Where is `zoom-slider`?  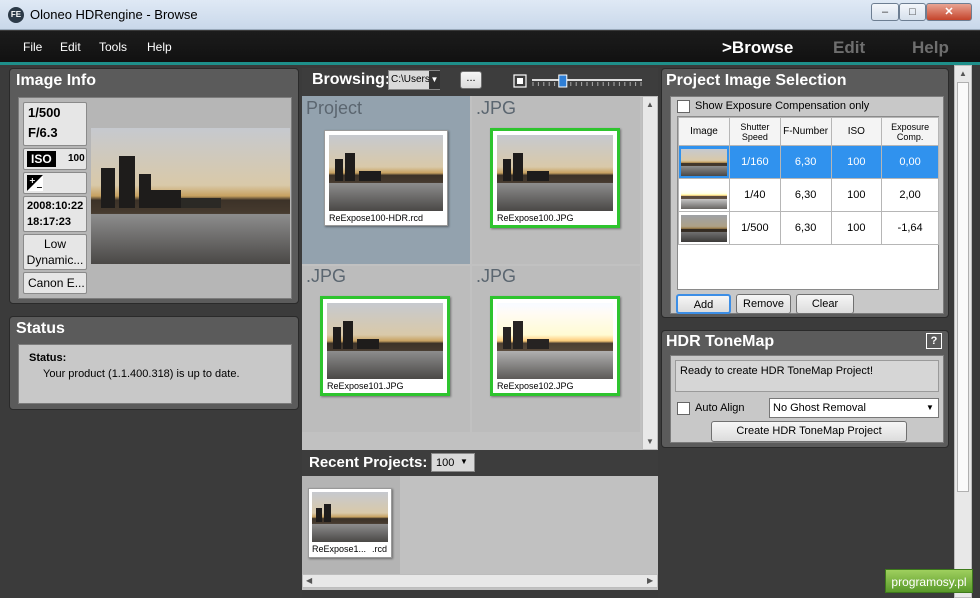 zoom-slider is located at coordinates (588, 82).